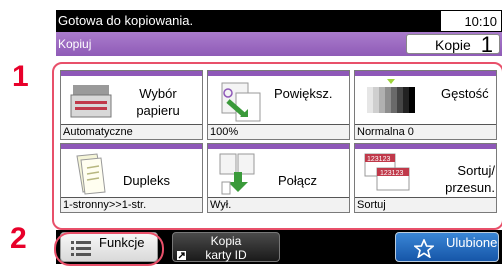 The image size is (502, 266). I want to click on status-message: Gotowa do kopiowania., so click(126, 20).